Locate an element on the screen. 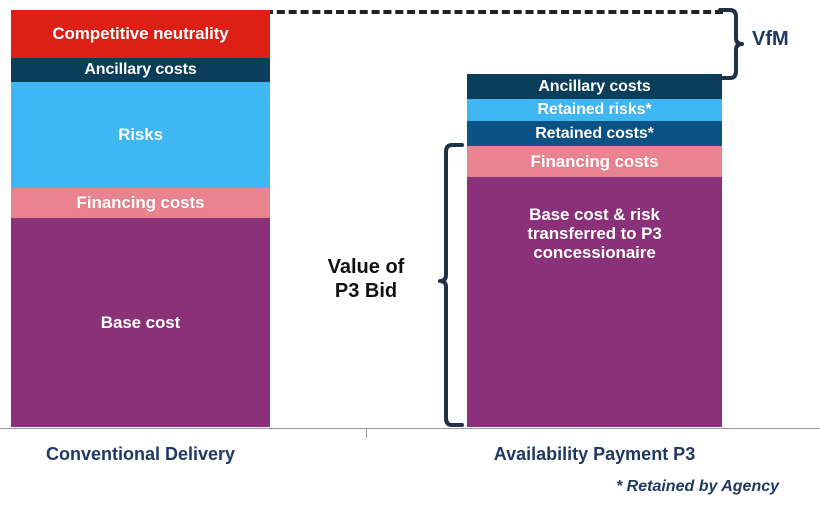 Image resolution: width=820 pixels, height=505 pixels. segment-label: Competitive neutrality is located at coordinates (140, 34).